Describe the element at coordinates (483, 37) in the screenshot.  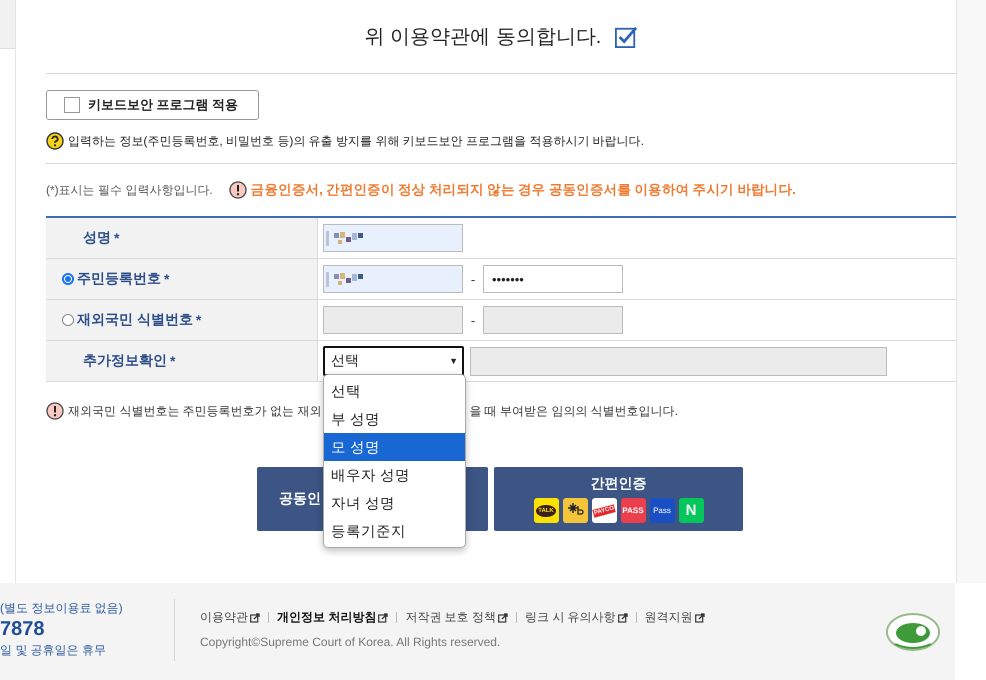
I see `agreement-text: 위 이용약관에 동의합니다.` at that location.